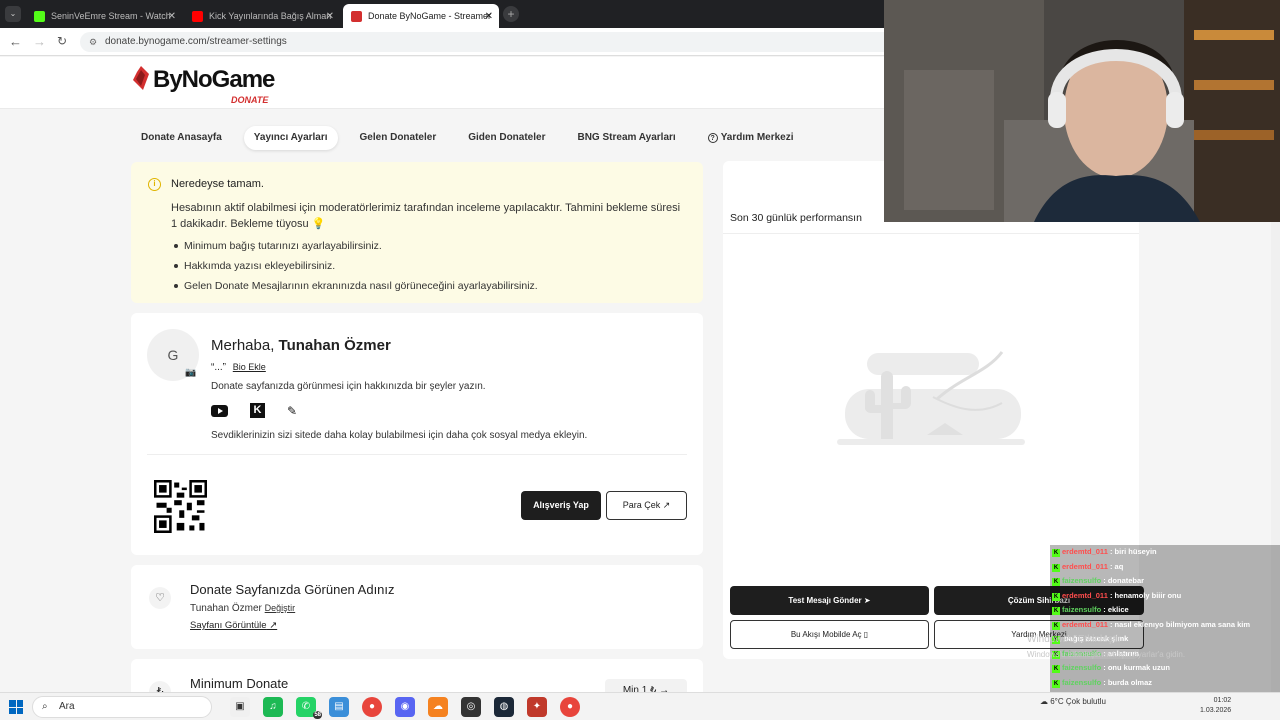 This screenshot has height=720, width=1280. I want to click on display-name-row: Tunahan Özmer Değiştir, so click(242, 608).